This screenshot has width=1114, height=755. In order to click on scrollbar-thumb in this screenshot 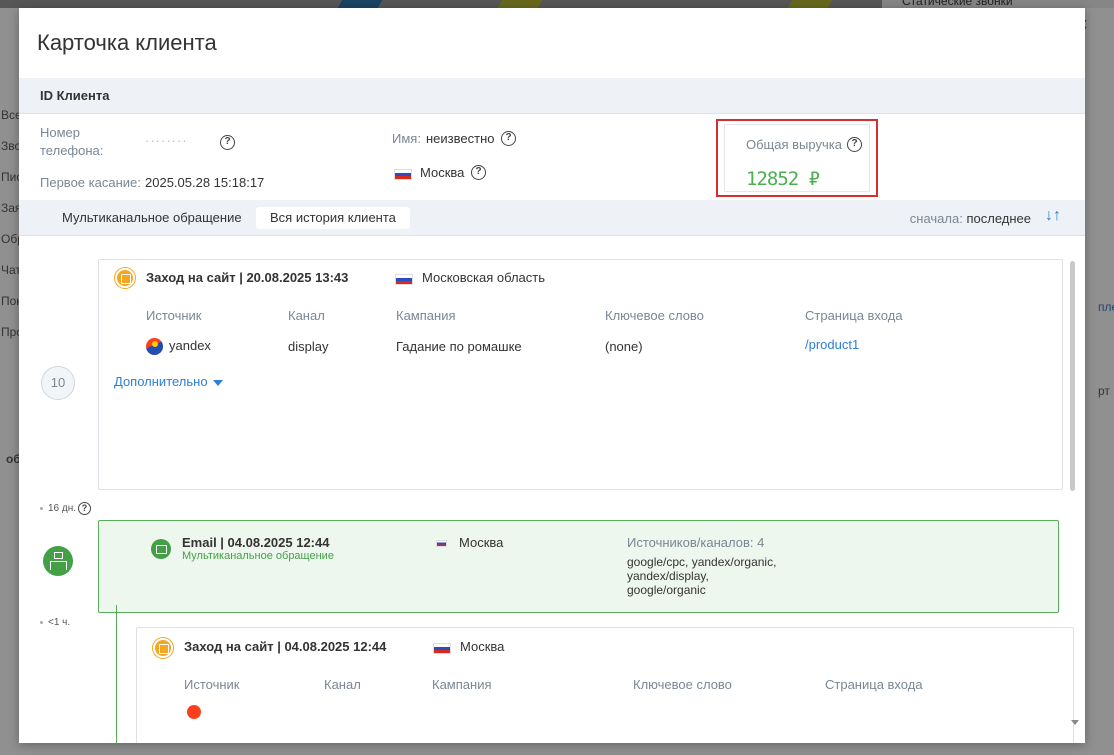, I will do `click(1072, 376)`.